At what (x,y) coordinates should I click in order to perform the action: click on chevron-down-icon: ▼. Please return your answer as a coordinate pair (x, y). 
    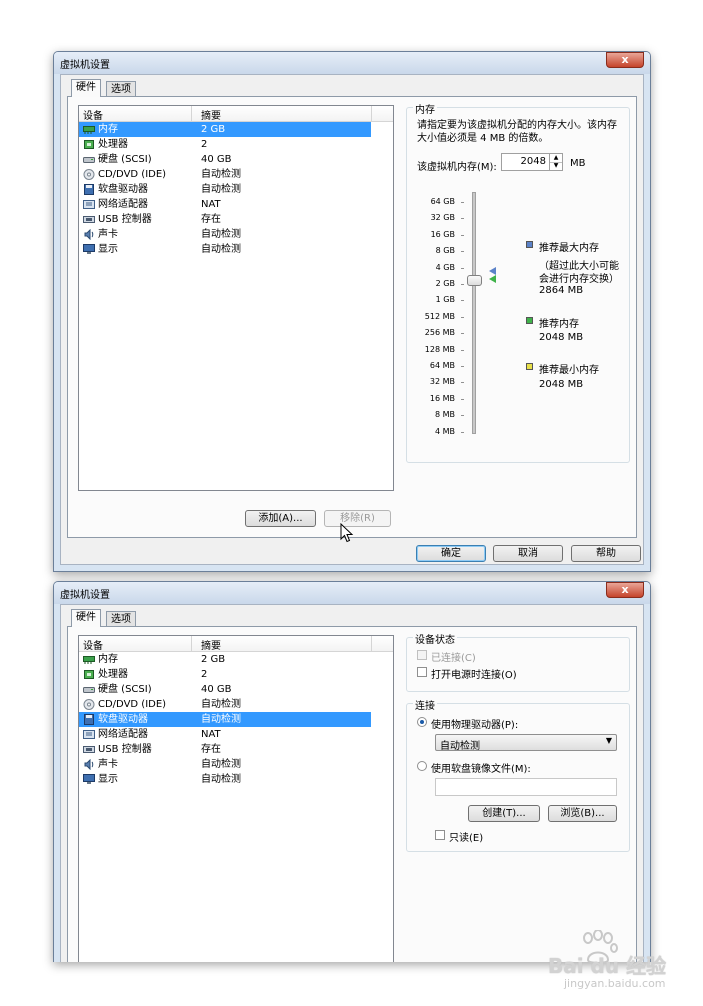
    Looking at the image, I should click on (608, 740).